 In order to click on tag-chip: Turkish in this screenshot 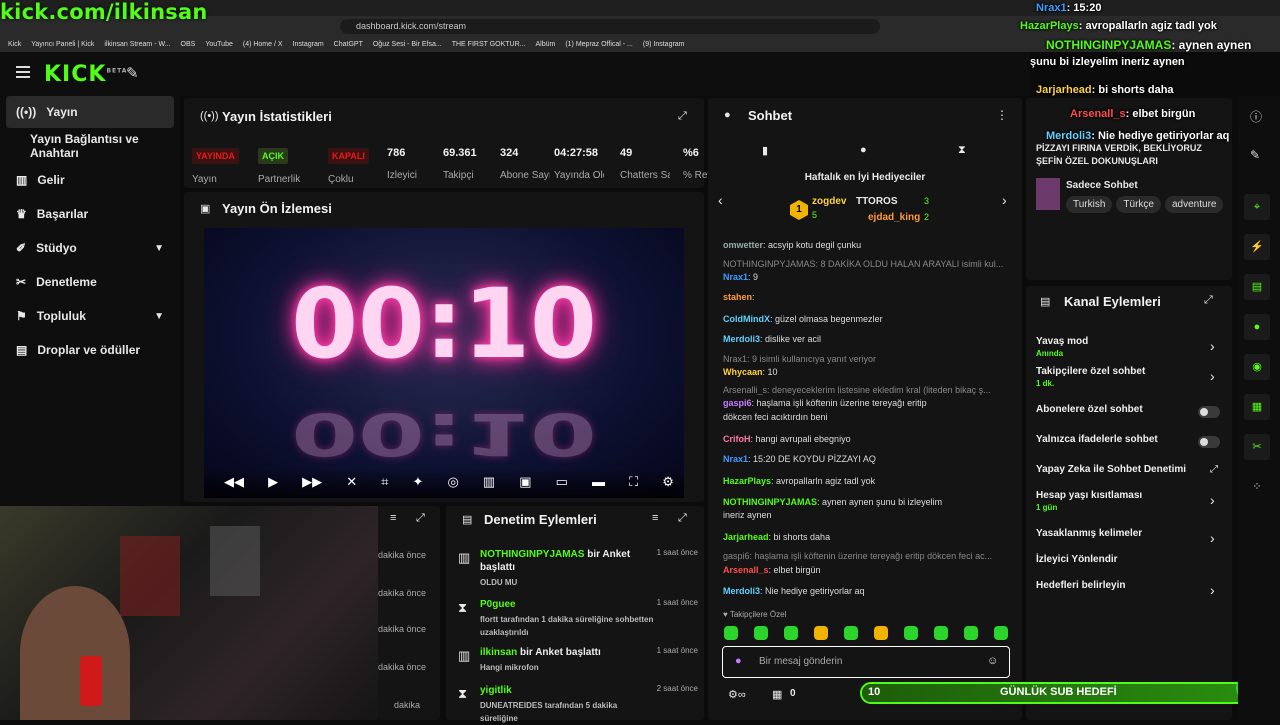, I will do `click(1089, 204)`.